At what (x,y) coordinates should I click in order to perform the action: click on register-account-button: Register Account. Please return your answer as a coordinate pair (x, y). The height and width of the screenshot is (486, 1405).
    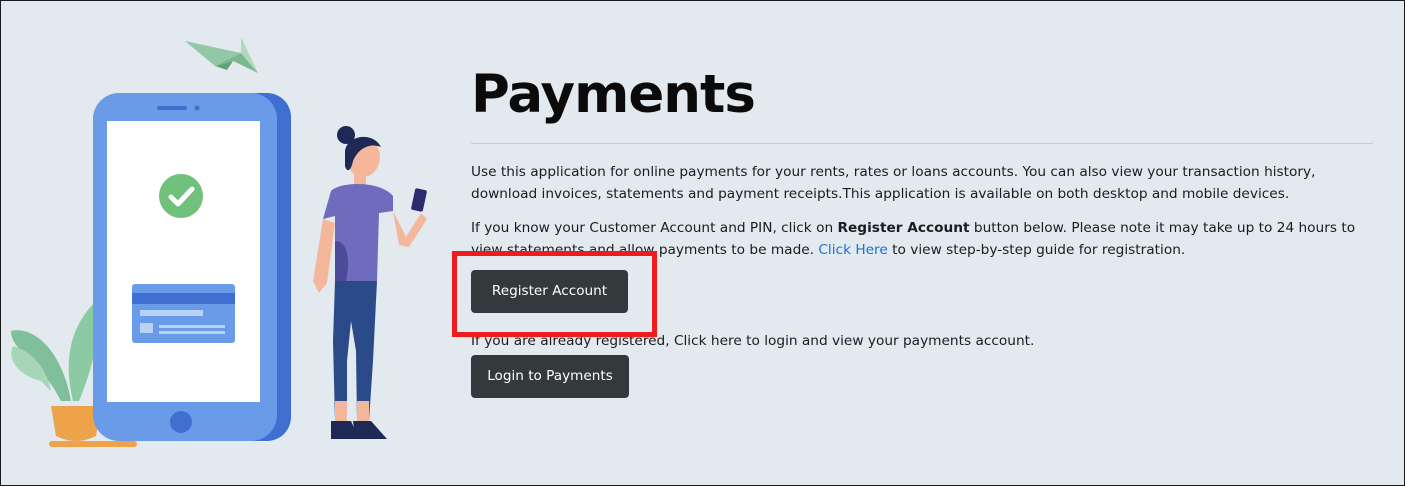
    Looking at the image, I should click on (549, 291).